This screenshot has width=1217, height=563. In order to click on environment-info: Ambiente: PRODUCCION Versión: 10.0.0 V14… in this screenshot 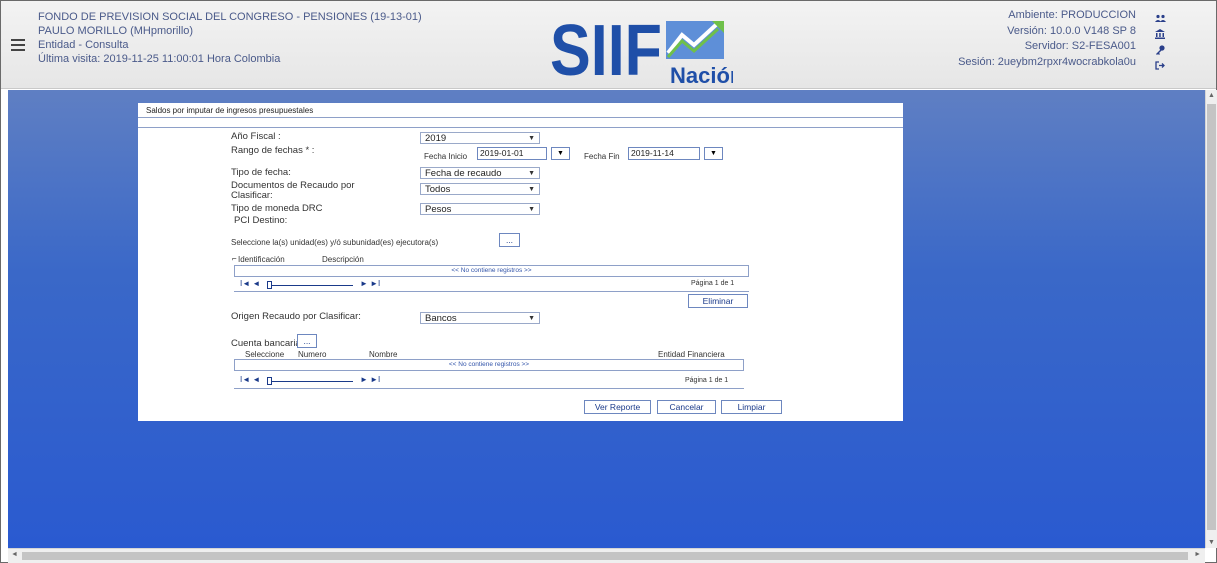, I will do `click(1028, 39)`.